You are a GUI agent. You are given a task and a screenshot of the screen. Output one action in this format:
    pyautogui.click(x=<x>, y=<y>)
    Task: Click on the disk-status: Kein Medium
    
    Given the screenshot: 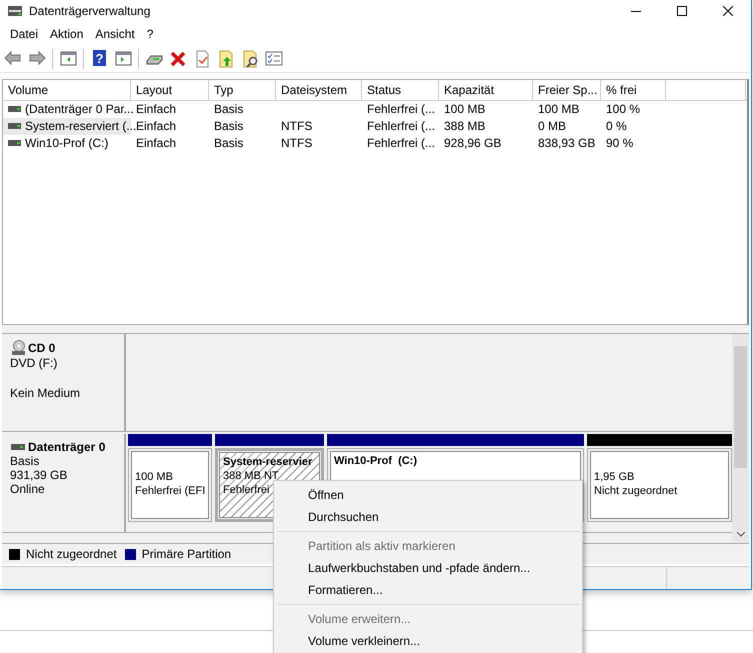 What is the action you would take?
    pyautogui.click(x=46, y=393)
    